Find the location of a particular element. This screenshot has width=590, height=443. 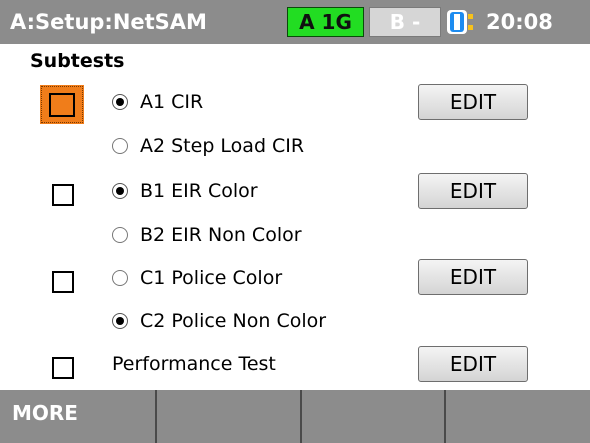

port-b-status: B - is located at coordinates (405, 22).